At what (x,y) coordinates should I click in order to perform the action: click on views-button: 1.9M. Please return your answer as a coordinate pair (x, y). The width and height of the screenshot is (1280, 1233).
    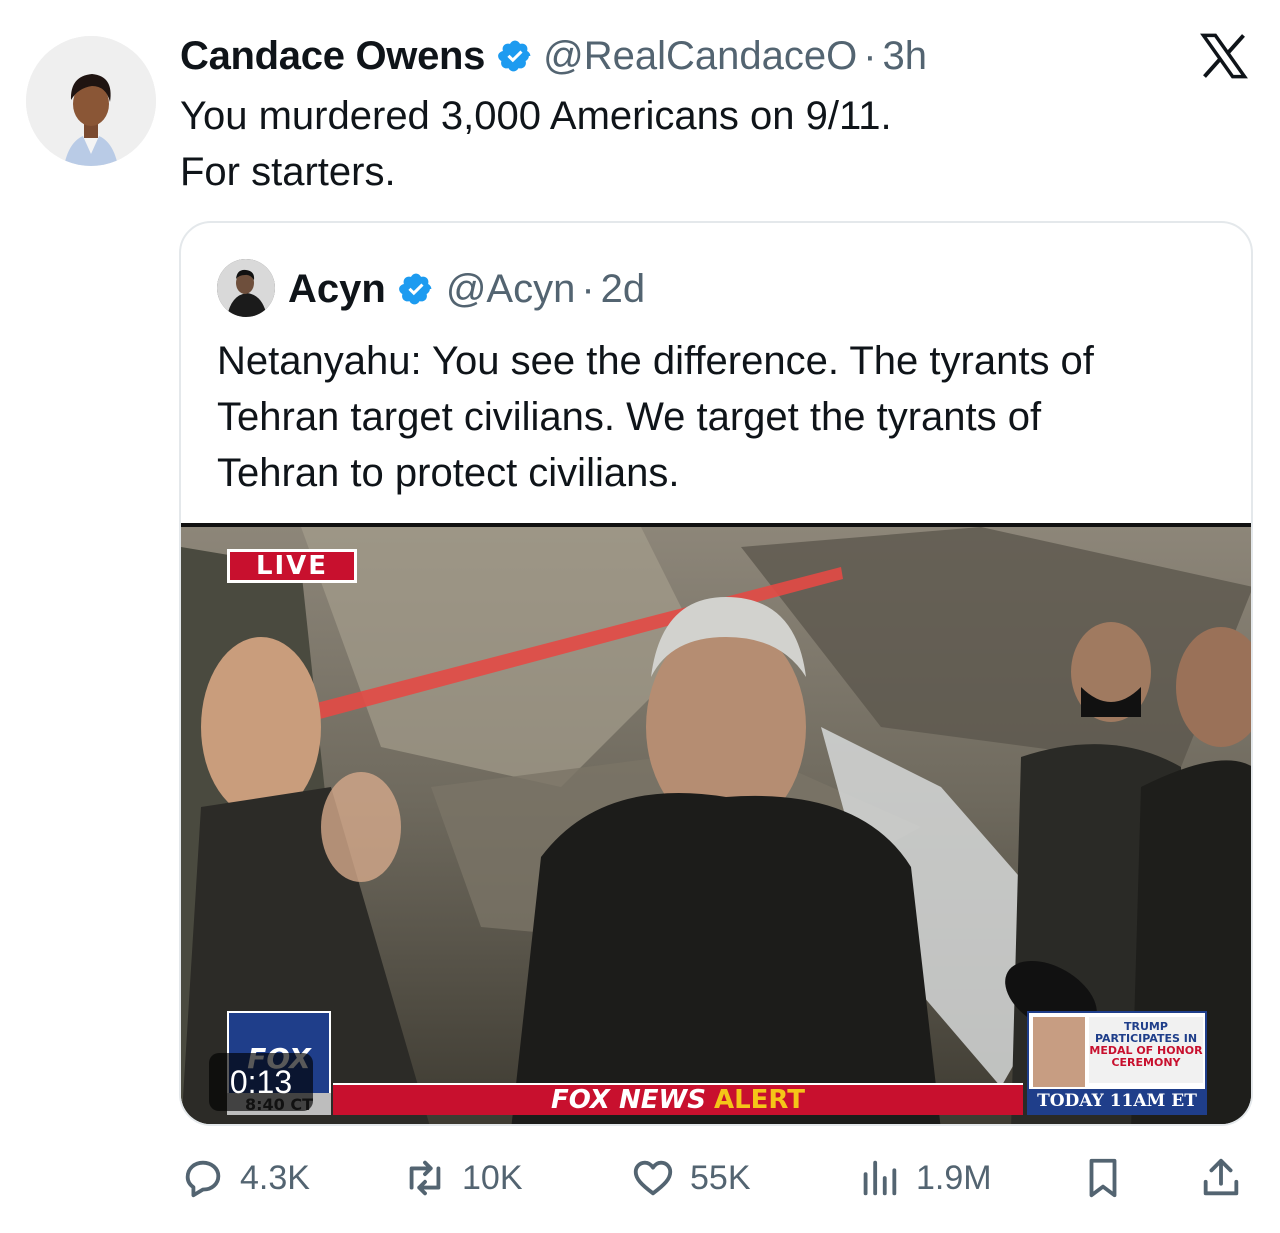
    Looking at the image, I should click on (924, 1178).